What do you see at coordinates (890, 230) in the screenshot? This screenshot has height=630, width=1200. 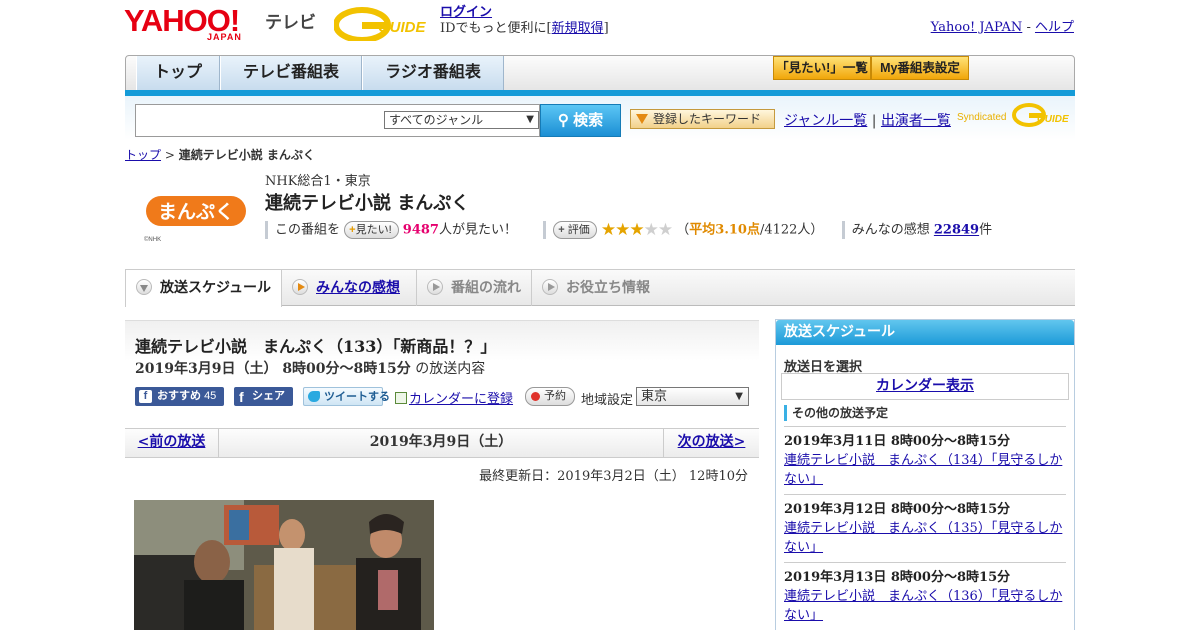 I see `impressions-label: みんなの感想` at bounding box center [890, 230].